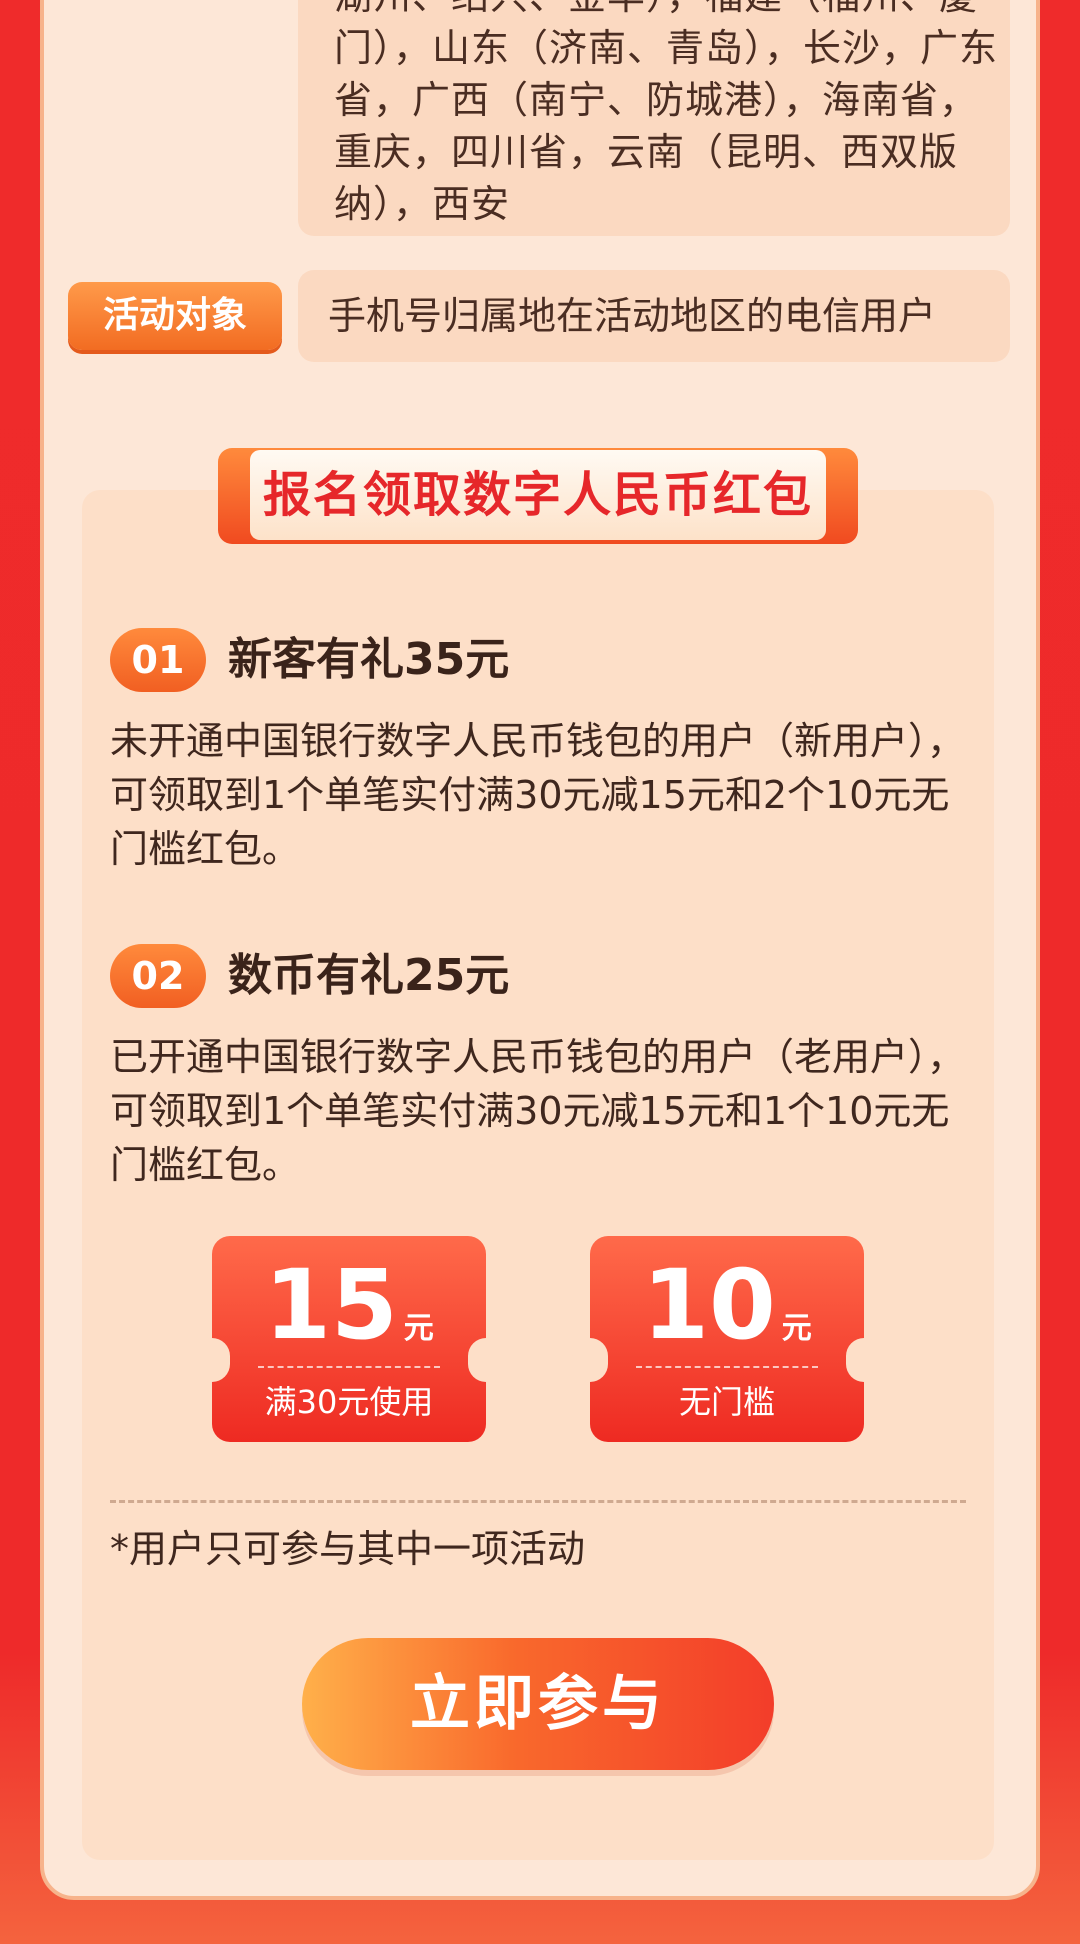 The image size is (1080, 1944). Describe the element at coordinates (349, 1402) in the screenshot. I see `coupon-condition: 满30元使用` at that location.